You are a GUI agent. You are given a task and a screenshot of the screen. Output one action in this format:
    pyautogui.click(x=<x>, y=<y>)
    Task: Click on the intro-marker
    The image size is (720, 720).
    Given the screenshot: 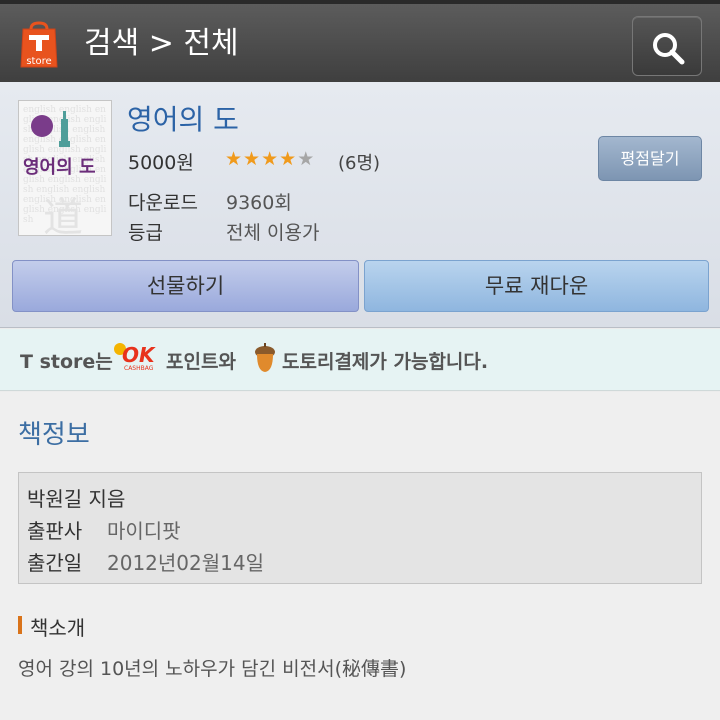 What is the action you would take?
    pyautogui.click(x=20, y=625)
    